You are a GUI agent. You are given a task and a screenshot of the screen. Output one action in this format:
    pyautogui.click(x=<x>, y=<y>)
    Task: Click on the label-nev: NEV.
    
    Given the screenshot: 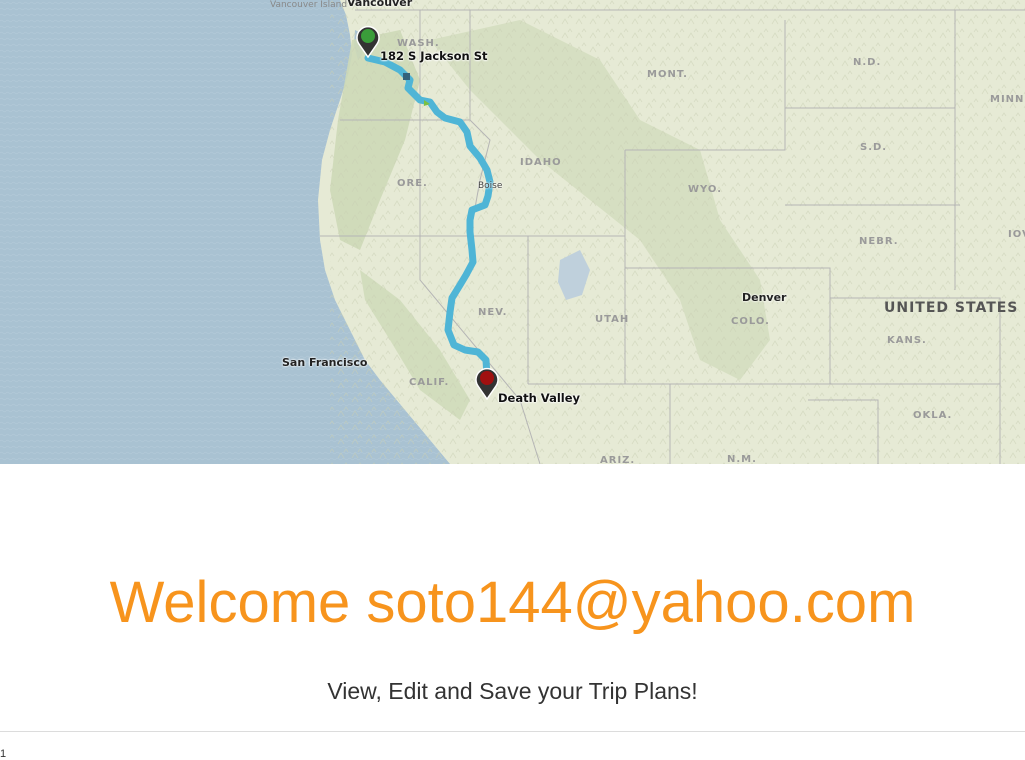 What is the action you would take?
    pyautogui.click(x=493, y=312)
    